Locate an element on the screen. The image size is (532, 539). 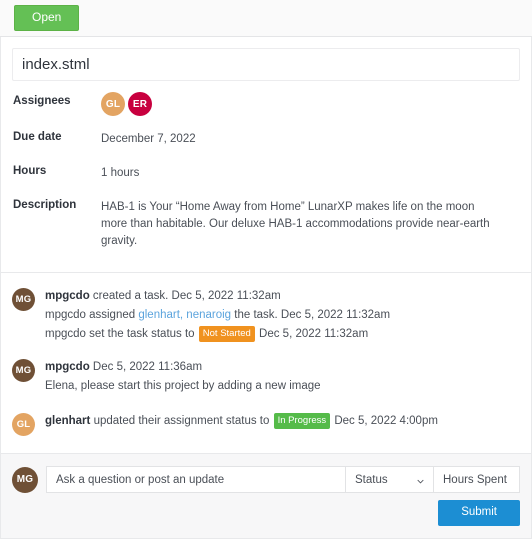
submit-button: Submit is located at coordinates (479, 513).